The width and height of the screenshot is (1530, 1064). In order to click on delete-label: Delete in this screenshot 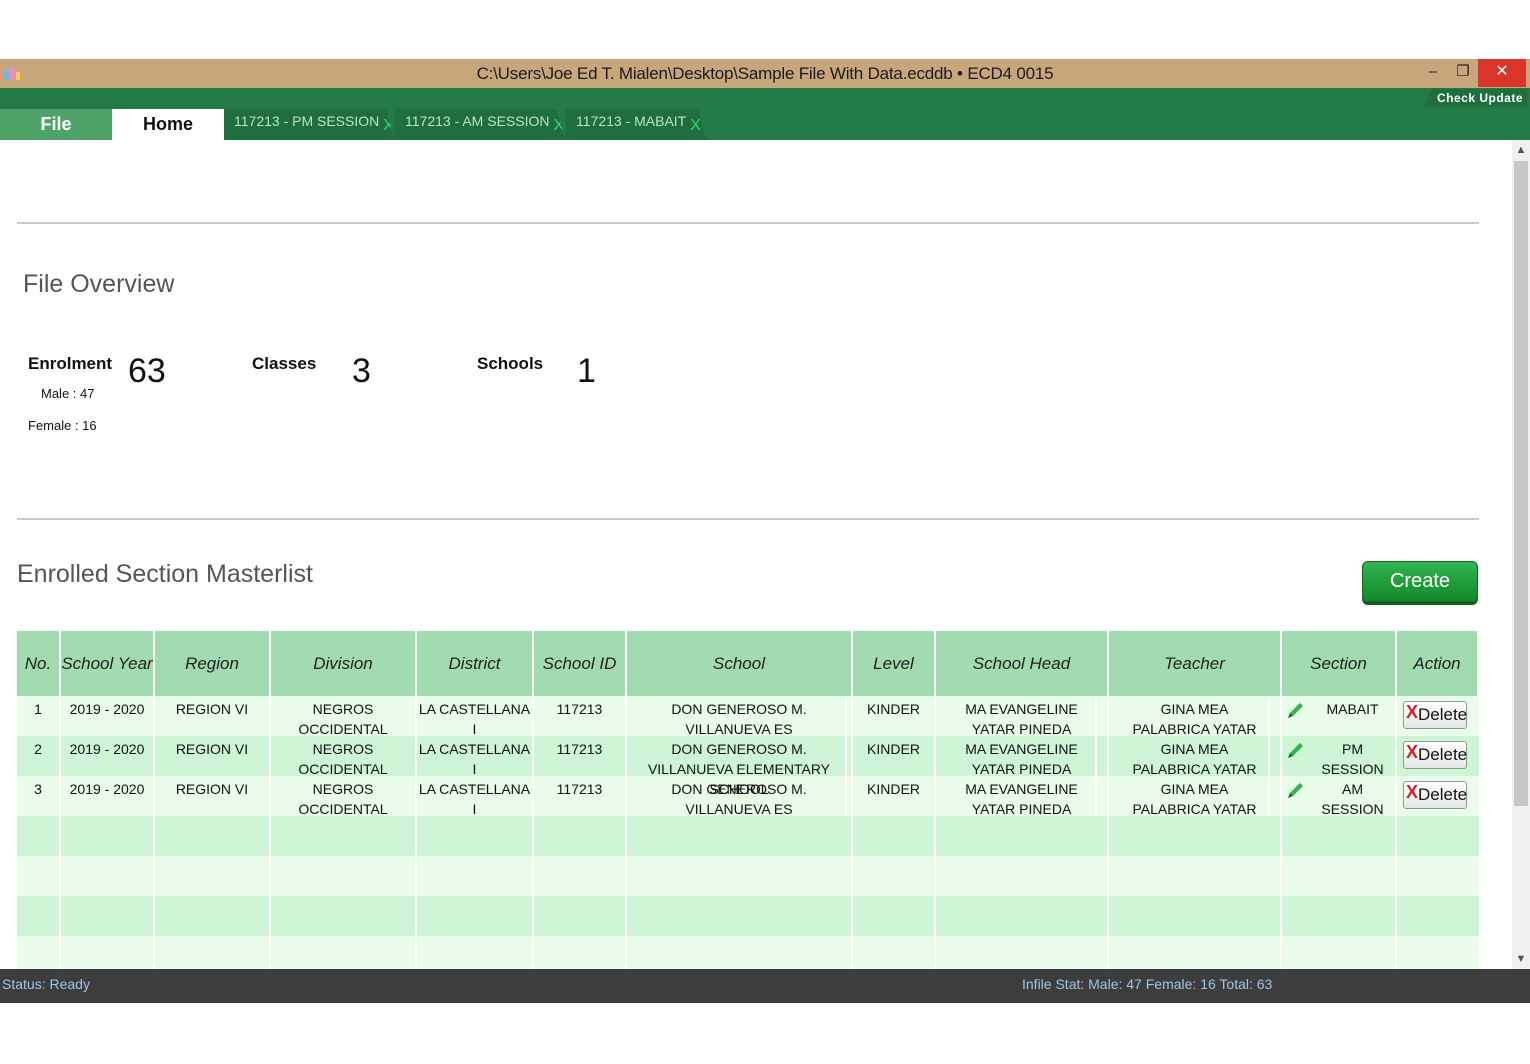, I will do `click(1443, 794)`.